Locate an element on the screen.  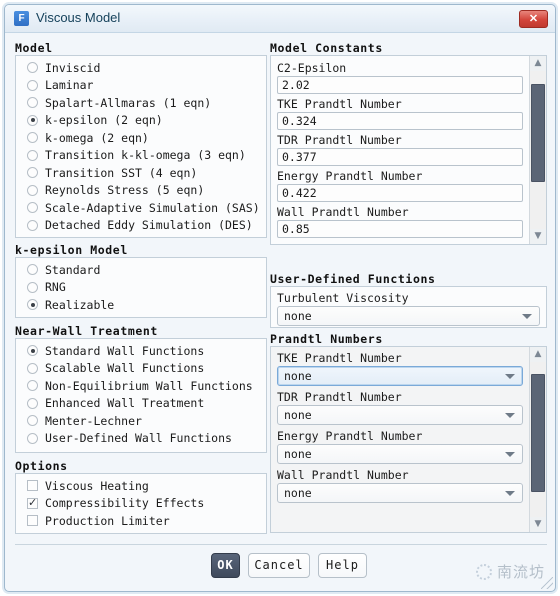
near-wall-option-3: Enhanced Wall Treatment is located at coordinates (141, 404).